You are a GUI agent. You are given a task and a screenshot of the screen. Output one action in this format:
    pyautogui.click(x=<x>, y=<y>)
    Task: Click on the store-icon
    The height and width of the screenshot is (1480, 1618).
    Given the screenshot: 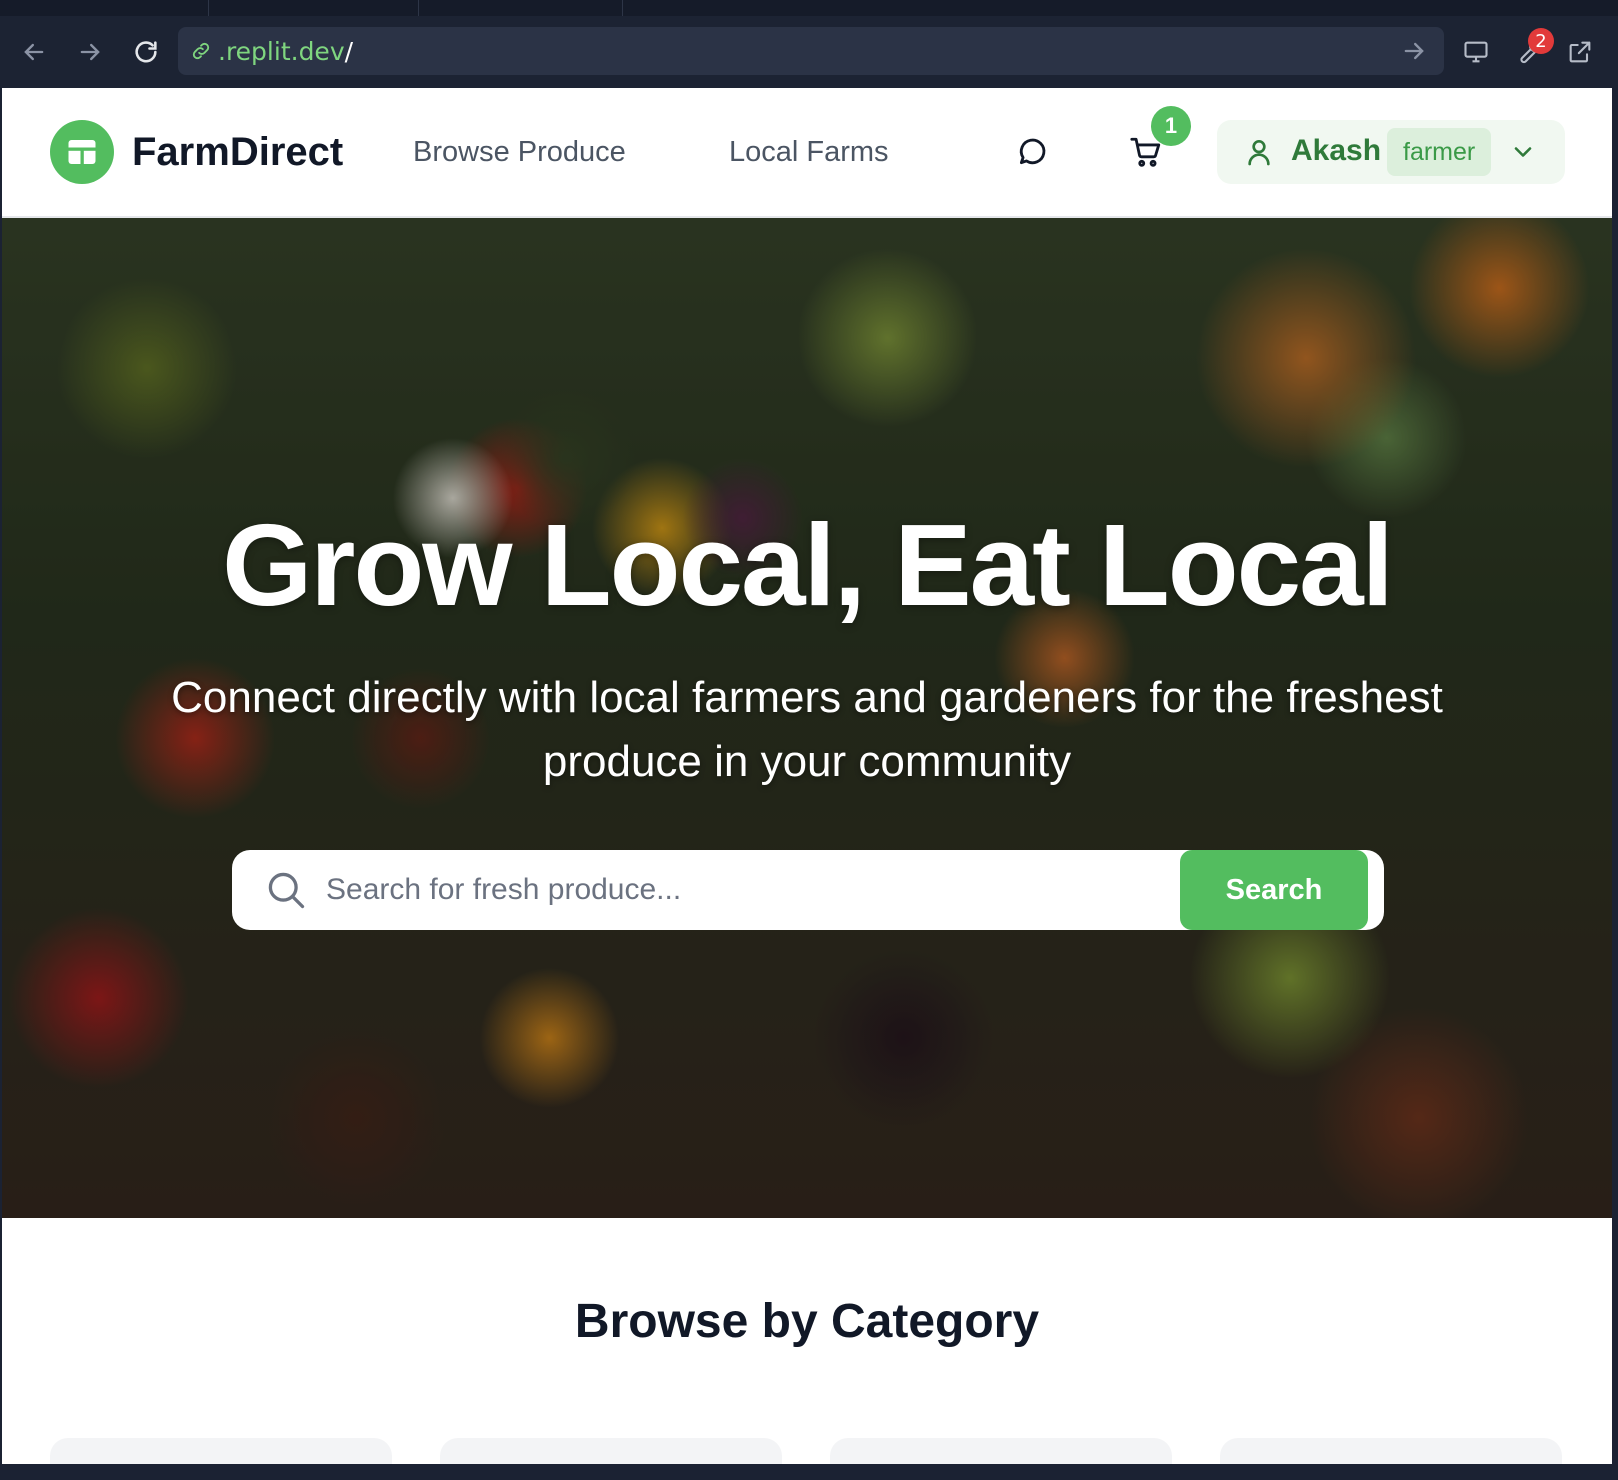 What is the action you would take?
    pyautogui.click(x=82, y=152)
    